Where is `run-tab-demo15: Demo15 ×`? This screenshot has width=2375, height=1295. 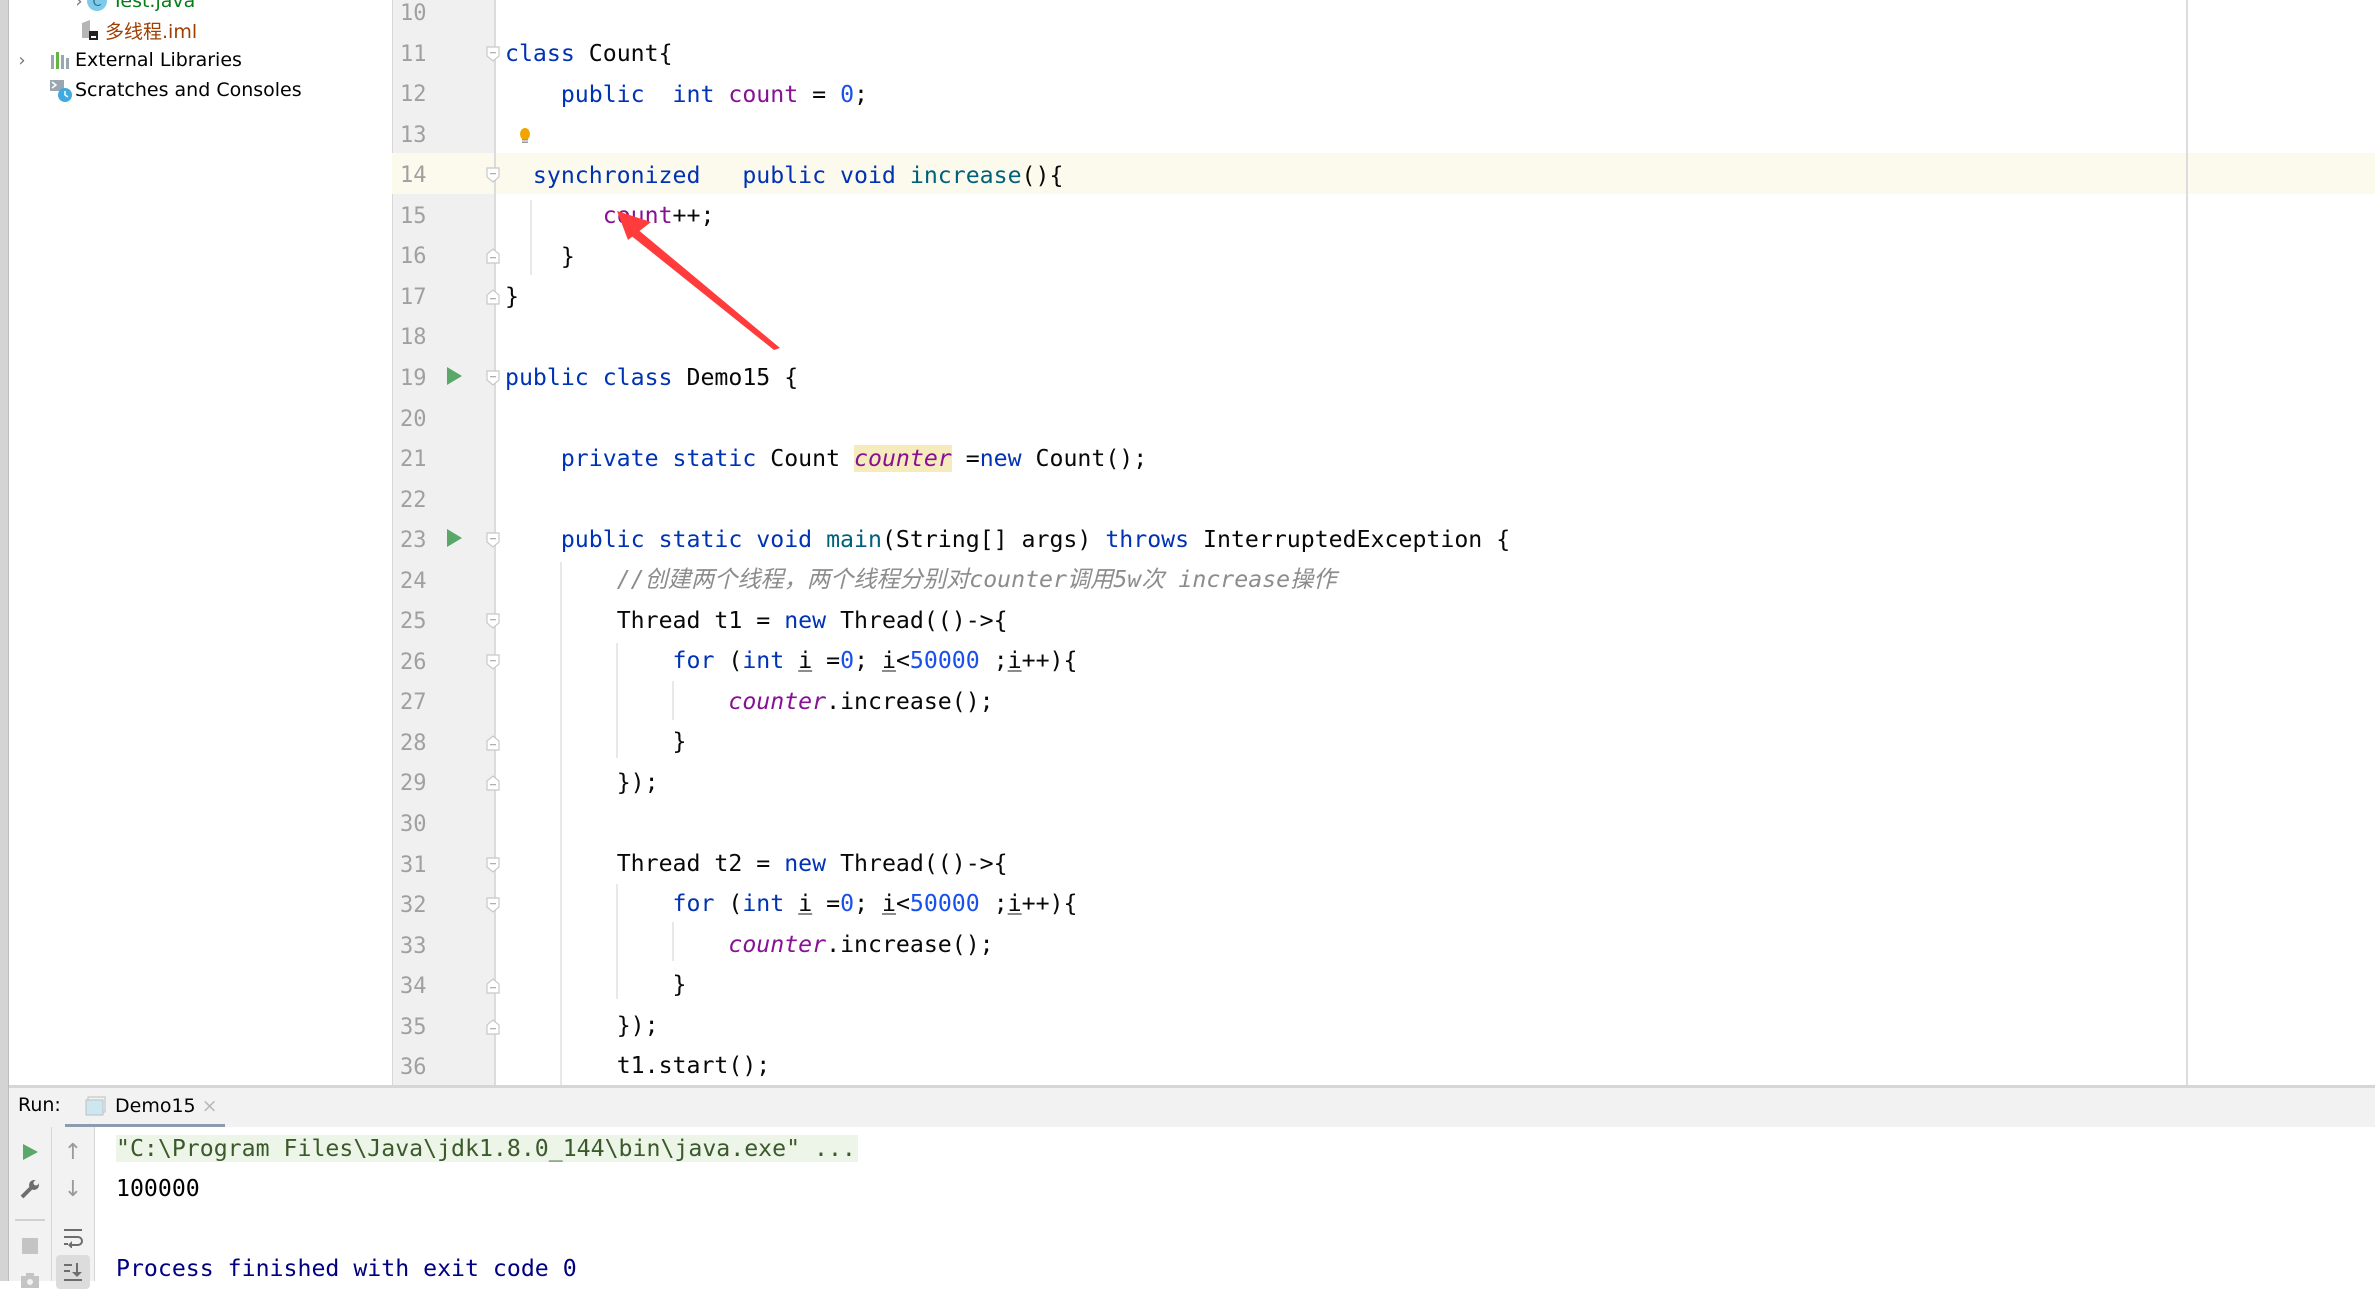
run-tab-demo15: Demo15 × is located at coordinates (145, 1106).